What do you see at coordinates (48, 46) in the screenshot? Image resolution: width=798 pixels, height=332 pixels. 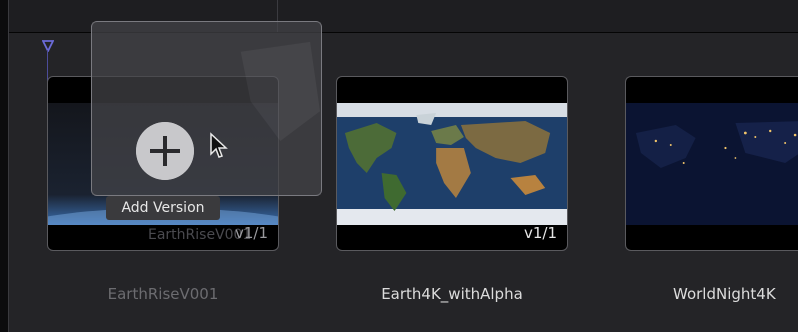 I see `playhead-marker-icon` at bounding box center [48, 46].